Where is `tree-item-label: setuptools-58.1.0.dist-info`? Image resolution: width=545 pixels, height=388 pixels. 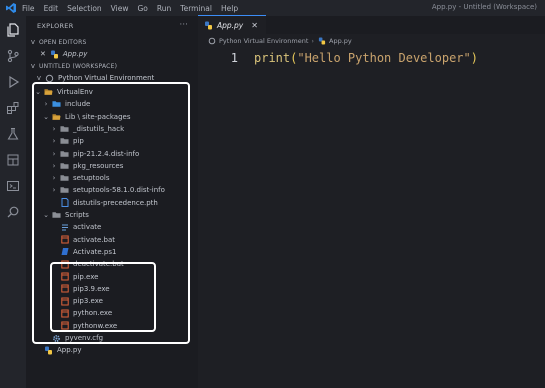 tree-item-label: setuptools-58.1.0.dist-info is located at coordinates (119, 190).